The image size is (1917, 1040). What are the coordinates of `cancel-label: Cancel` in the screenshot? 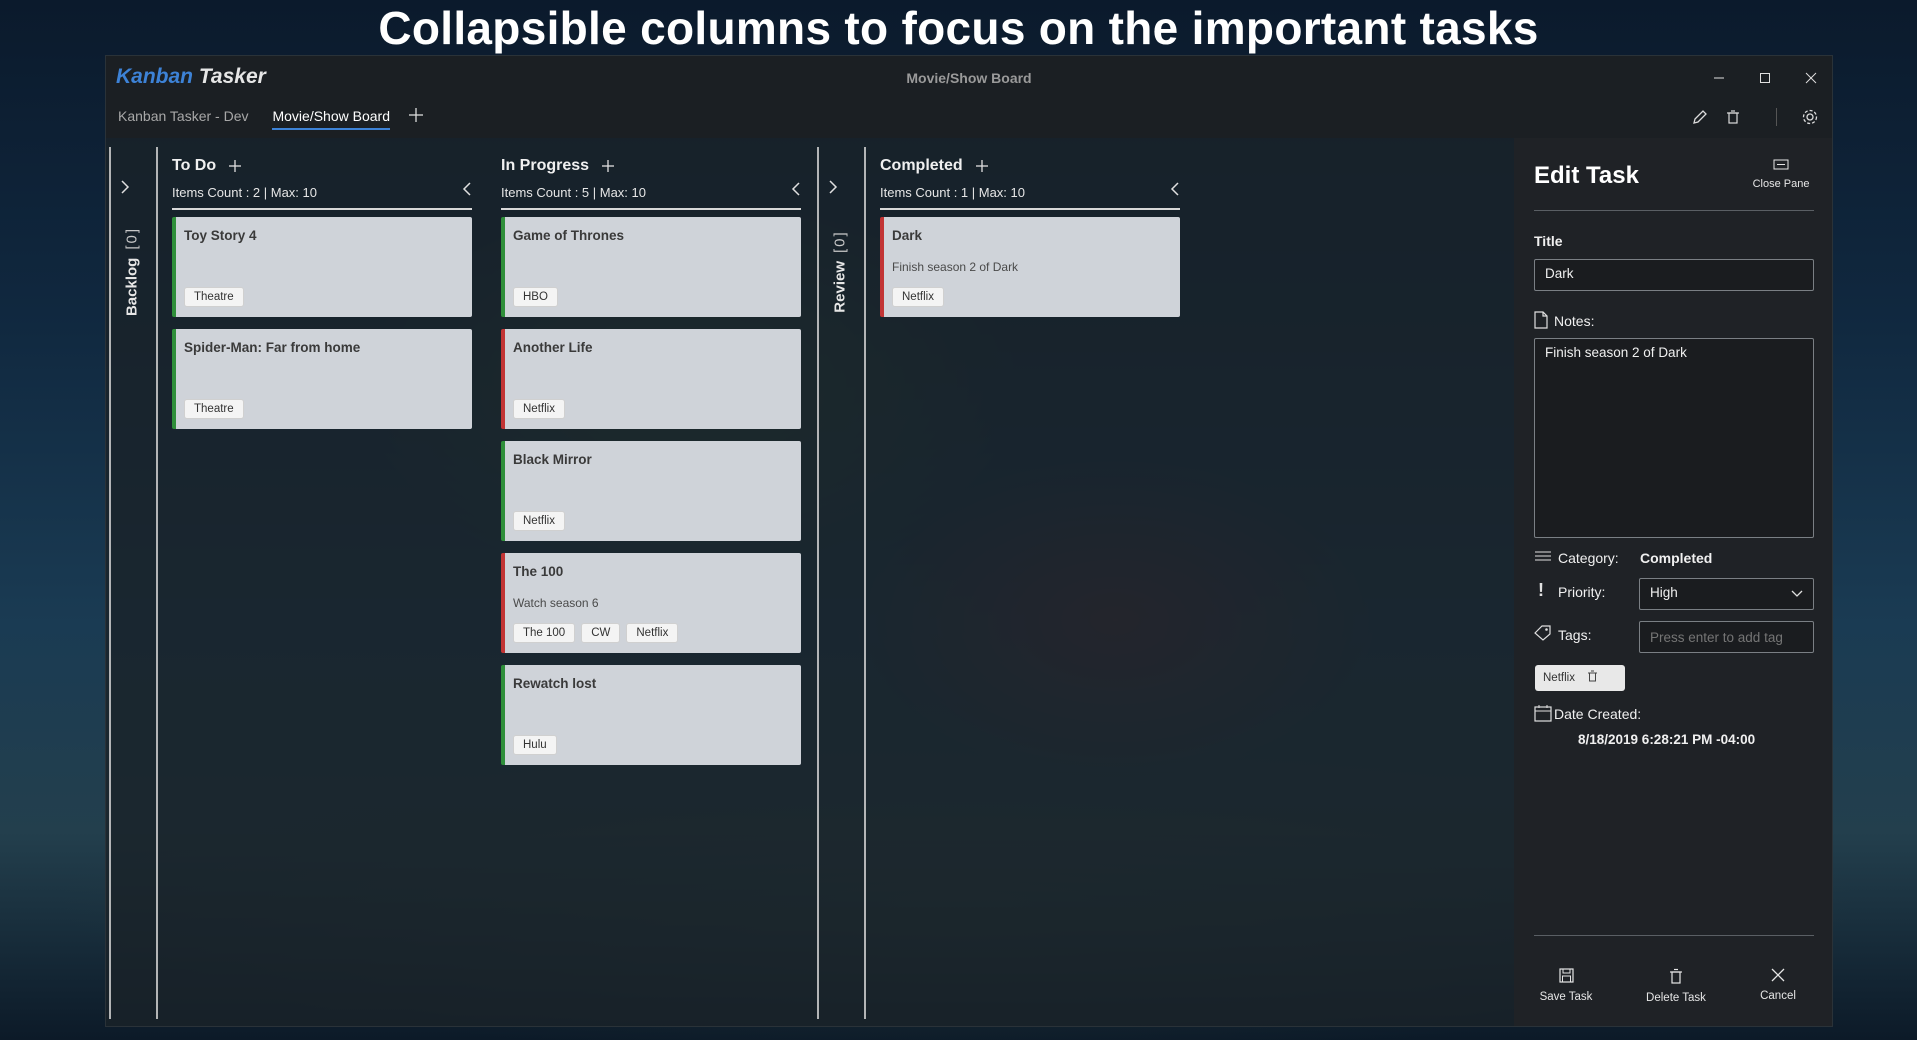 It's located at (1778, 996).